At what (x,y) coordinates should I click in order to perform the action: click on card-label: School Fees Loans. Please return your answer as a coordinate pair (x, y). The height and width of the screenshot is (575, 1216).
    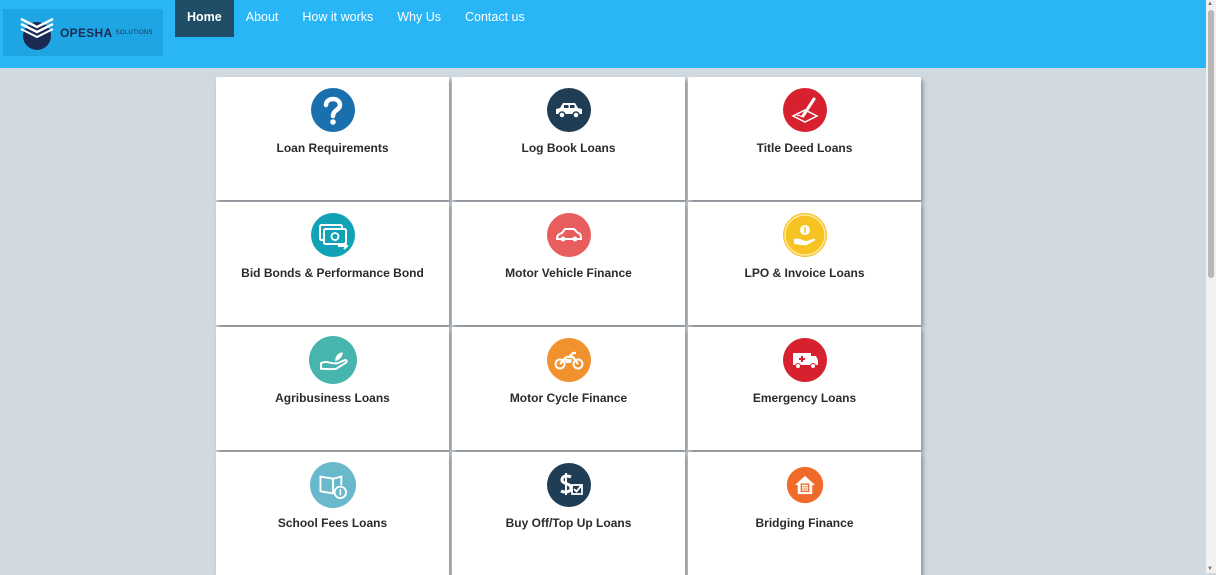
    Looking at the image, I should click on (332, 523).